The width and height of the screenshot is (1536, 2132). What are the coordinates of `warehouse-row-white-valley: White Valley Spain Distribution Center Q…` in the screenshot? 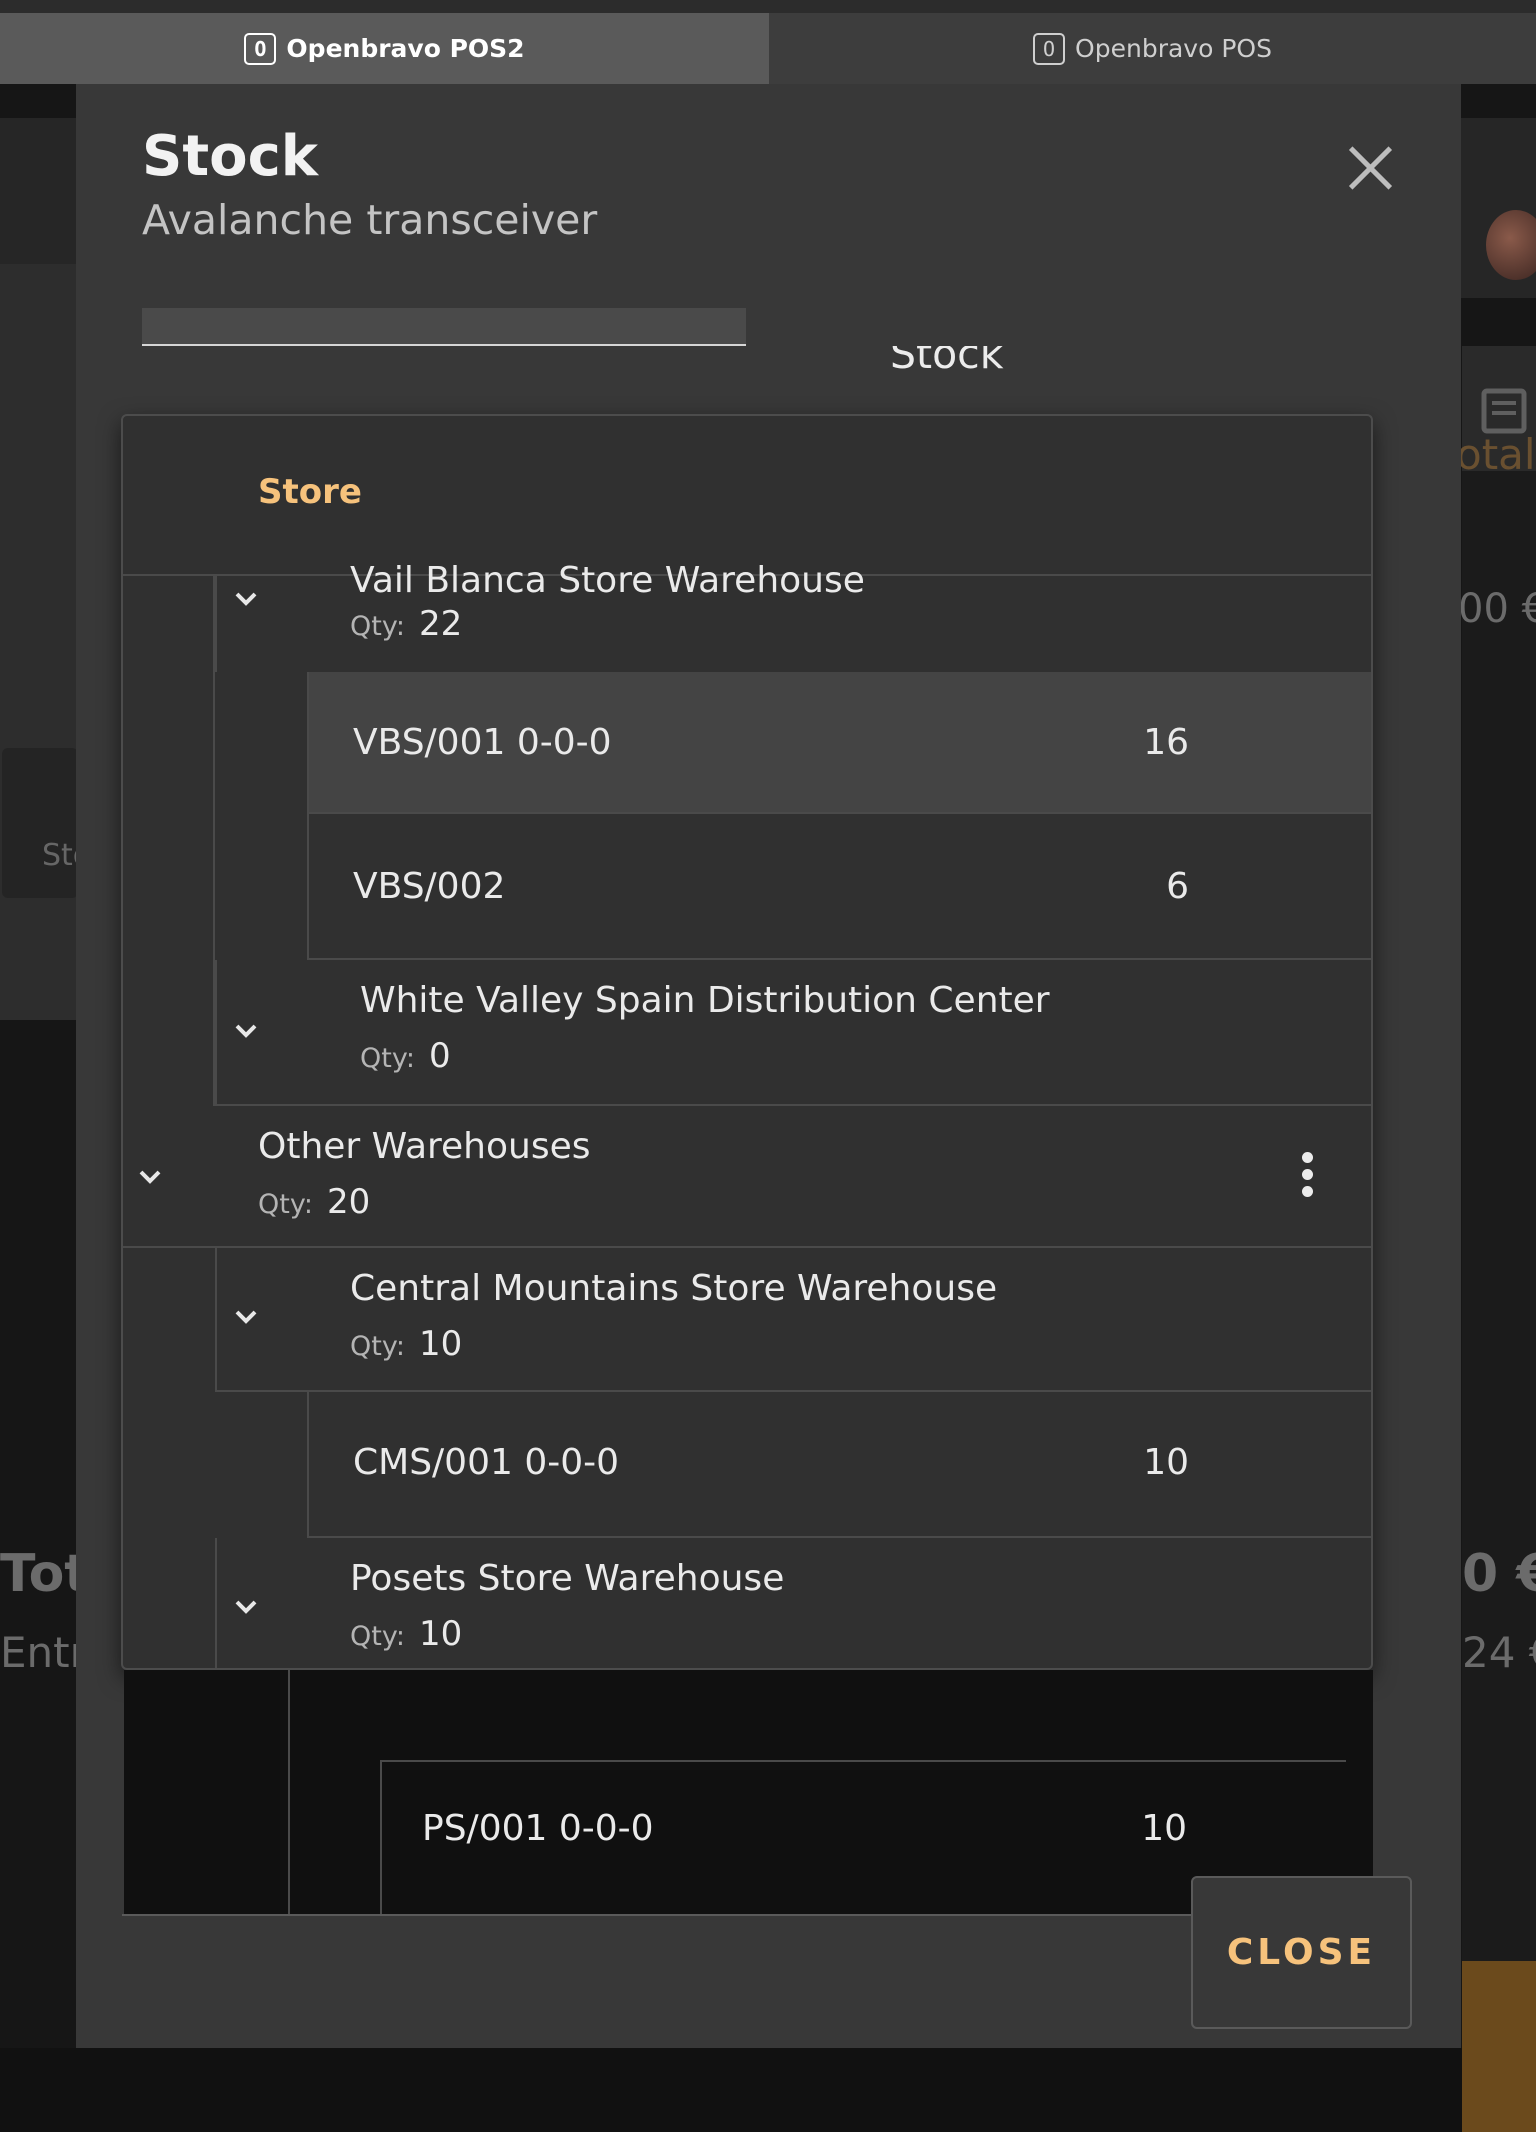 It's located at (793, 1033).